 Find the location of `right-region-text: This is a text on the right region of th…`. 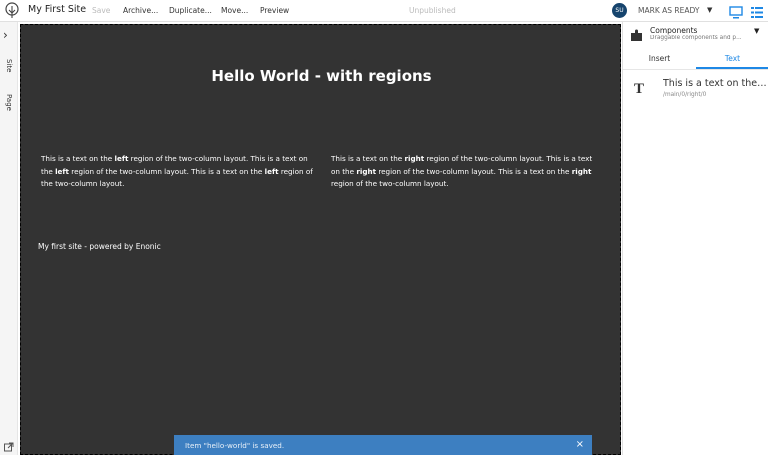

right-region-text: This is a text on the right region of th… is located at coordinates (467, 172).